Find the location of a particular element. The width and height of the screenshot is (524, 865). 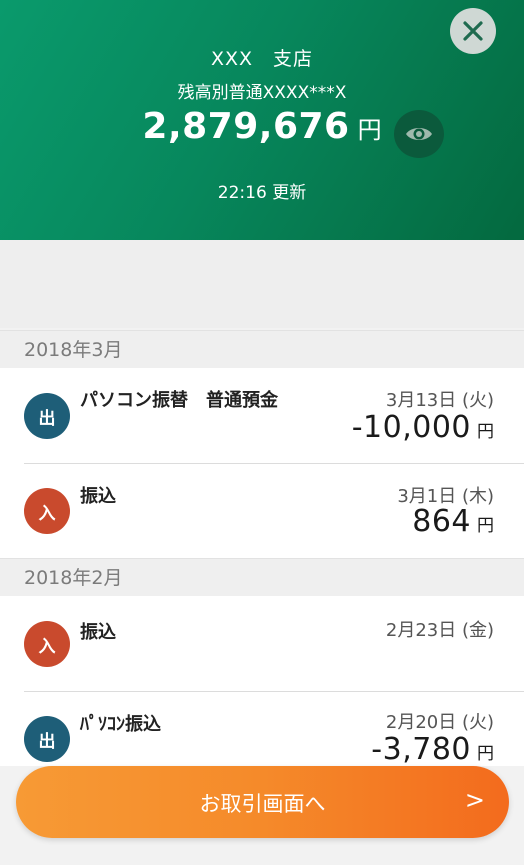

updated-time: 22:16 更新 is located at coordinates (262, 193).